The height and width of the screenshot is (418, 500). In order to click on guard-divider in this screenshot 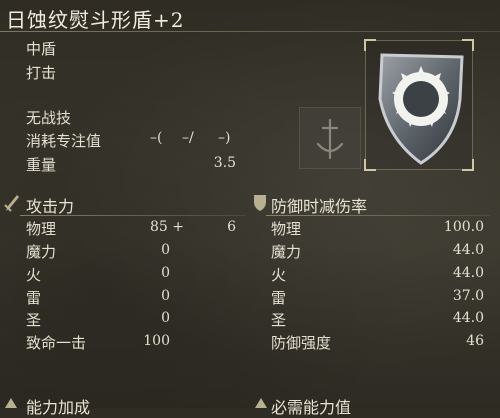, I will do `click(378, 215)`.